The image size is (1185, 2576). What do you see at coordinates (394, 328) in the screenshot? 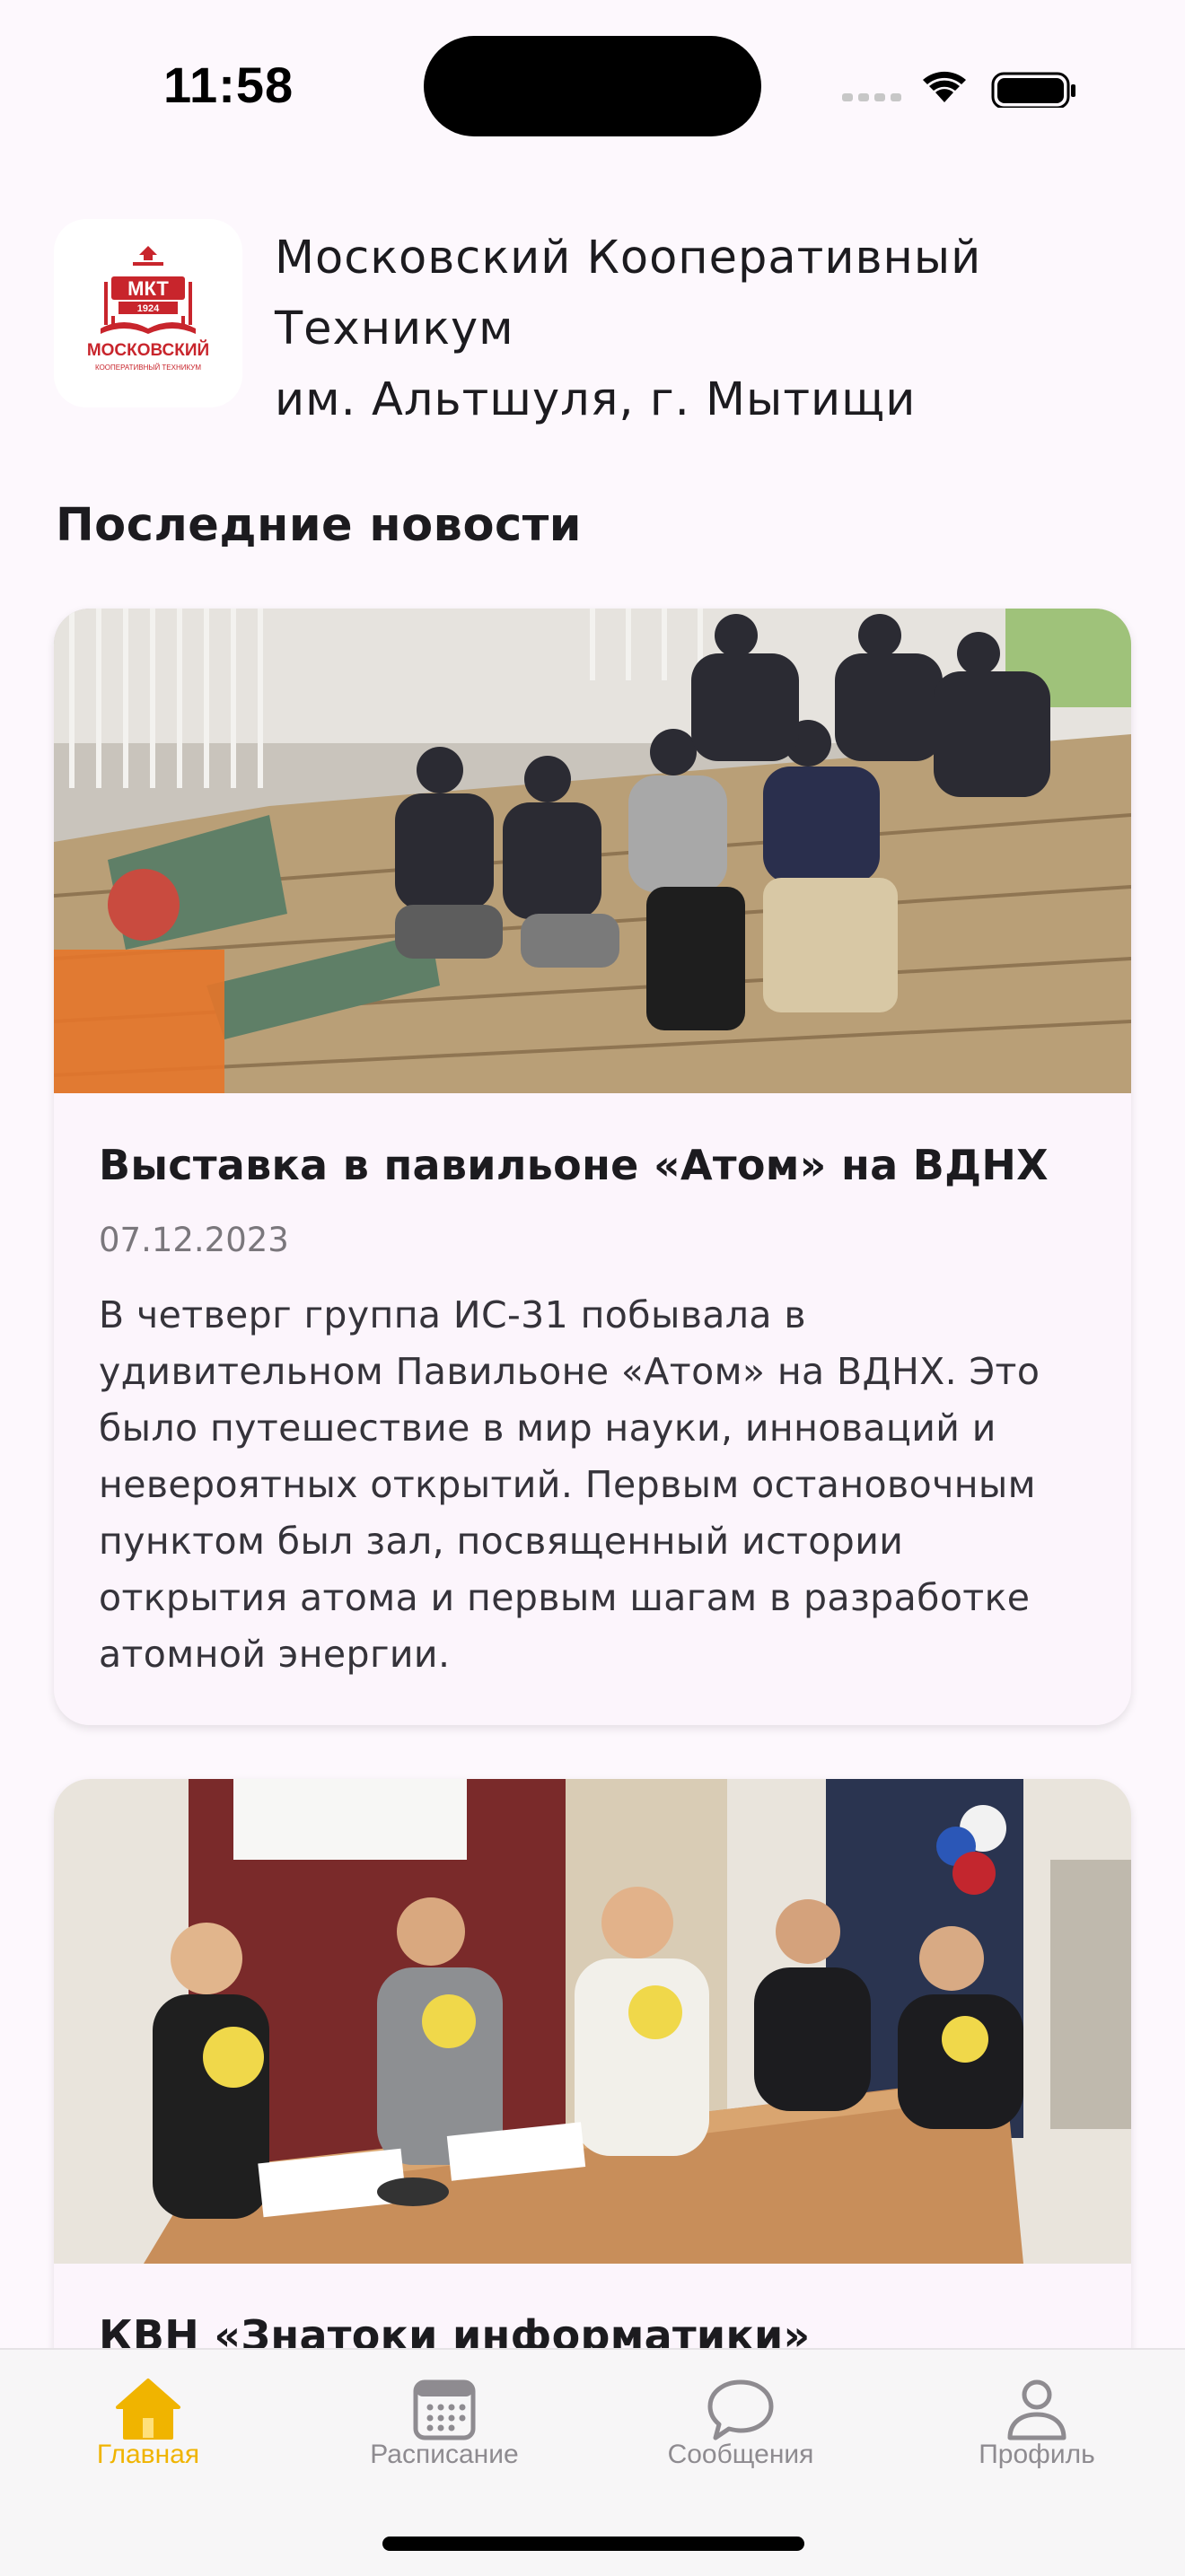
I see `college-name-line: Техникум` at bounding box center [394, 328].